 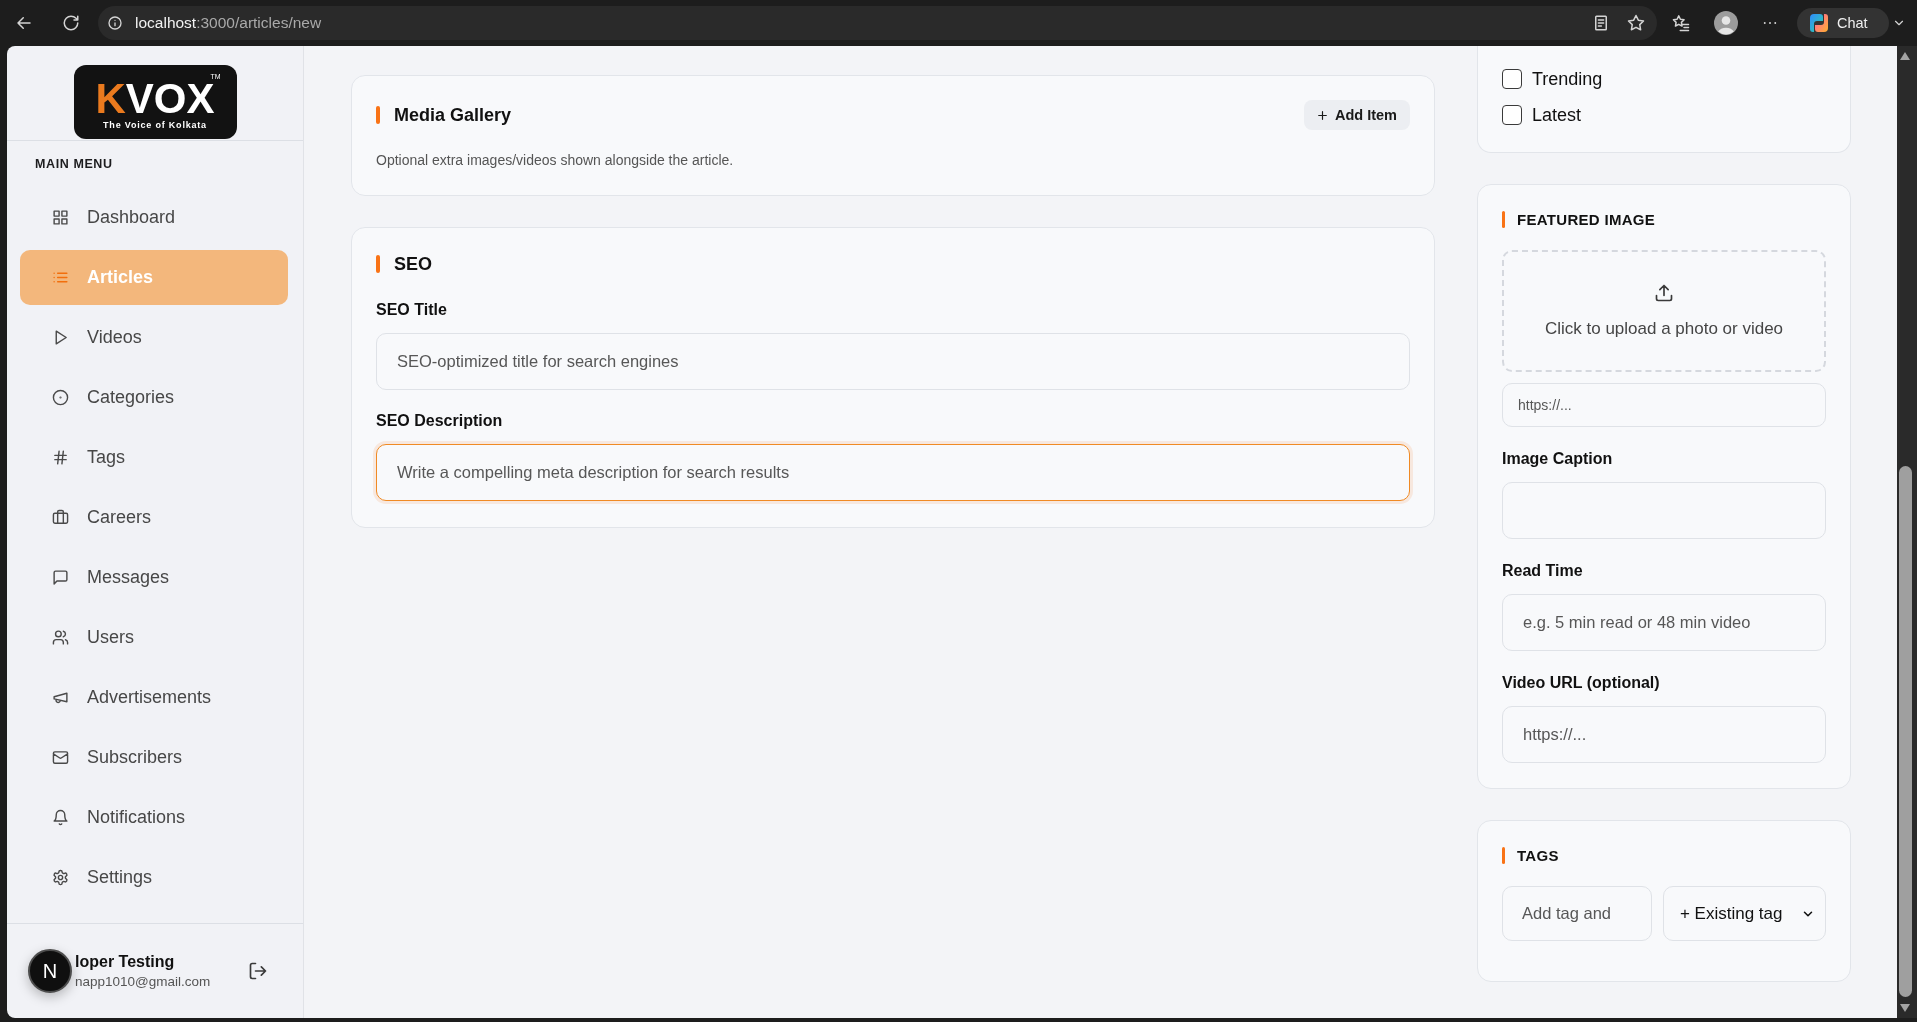 What do you see at coordinates (60, 817) in the screenshot?
I see `bell-icon` at bounding box center [60, 817].